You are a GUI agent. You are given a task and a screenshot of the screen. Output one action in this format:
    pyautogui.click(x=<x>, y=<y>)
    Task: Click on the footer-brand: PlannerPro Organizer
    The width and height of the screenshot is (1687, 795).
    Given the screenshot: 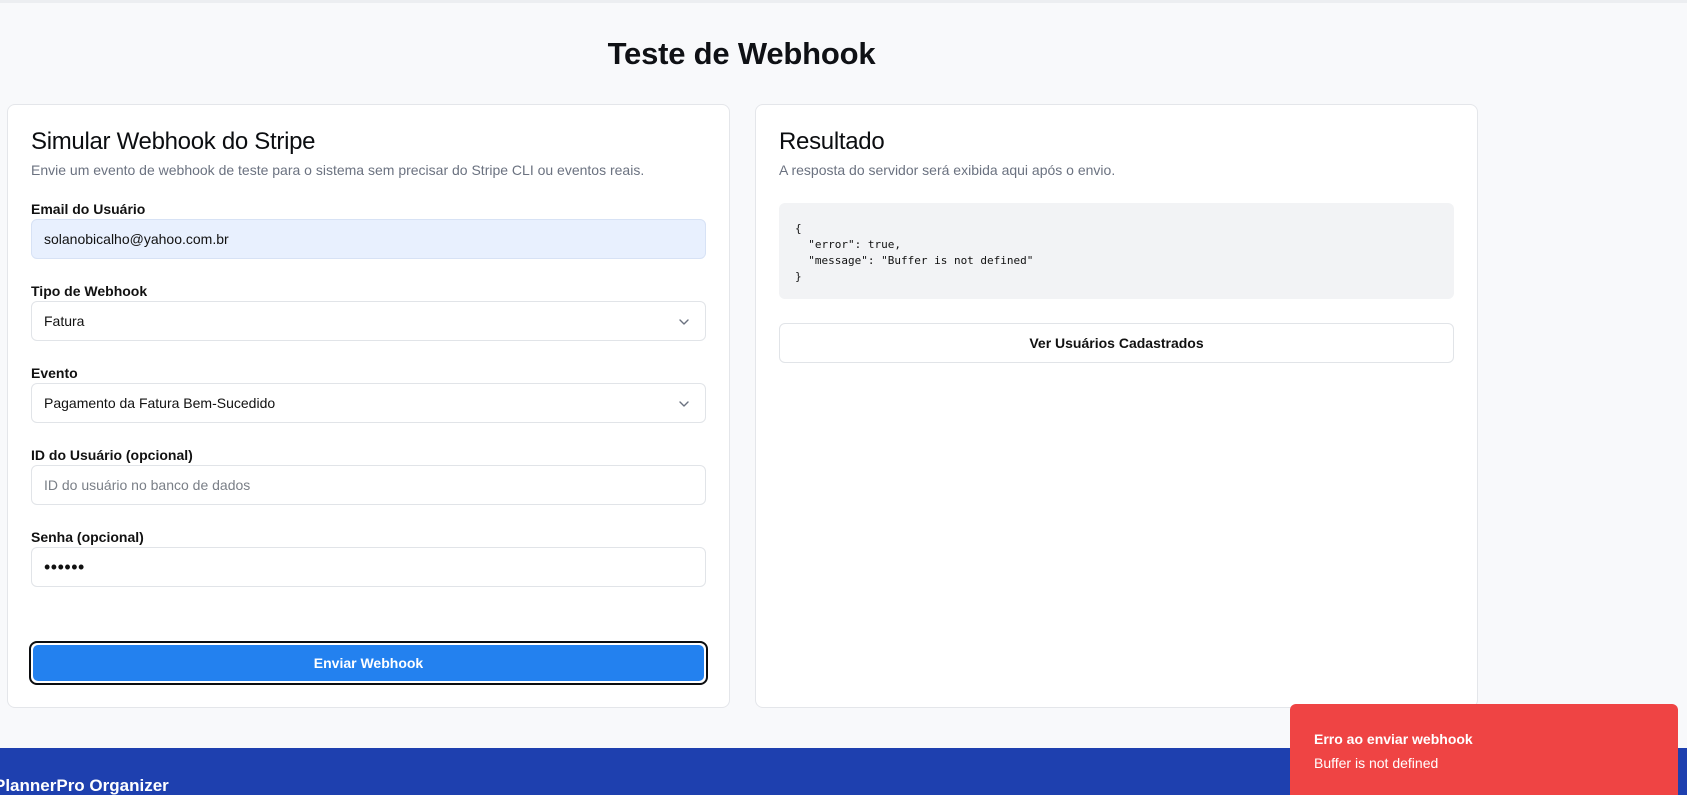 What is the action you would take?
    pyautogui.click(x=84, y=785)
    